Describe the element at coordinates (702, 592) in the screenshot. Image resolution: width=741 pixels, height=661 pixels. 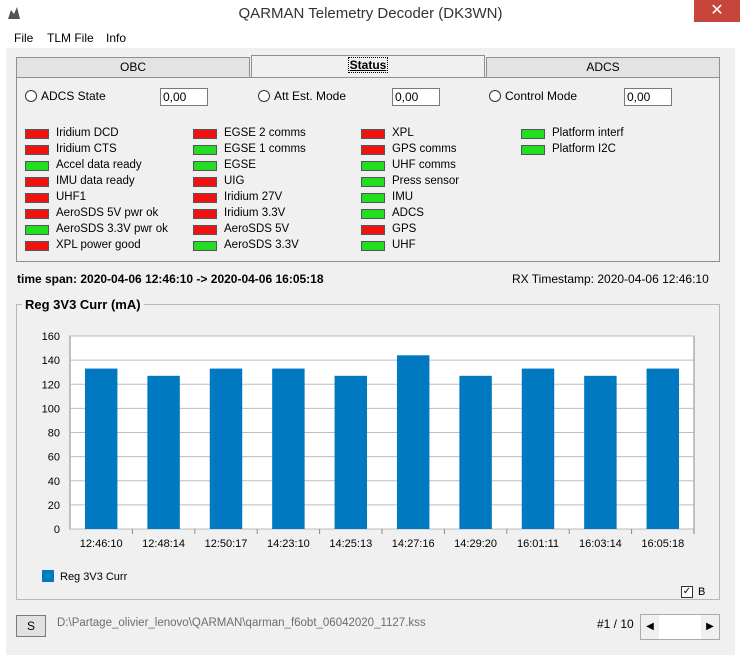
I see `series-b-label: B` at that location.